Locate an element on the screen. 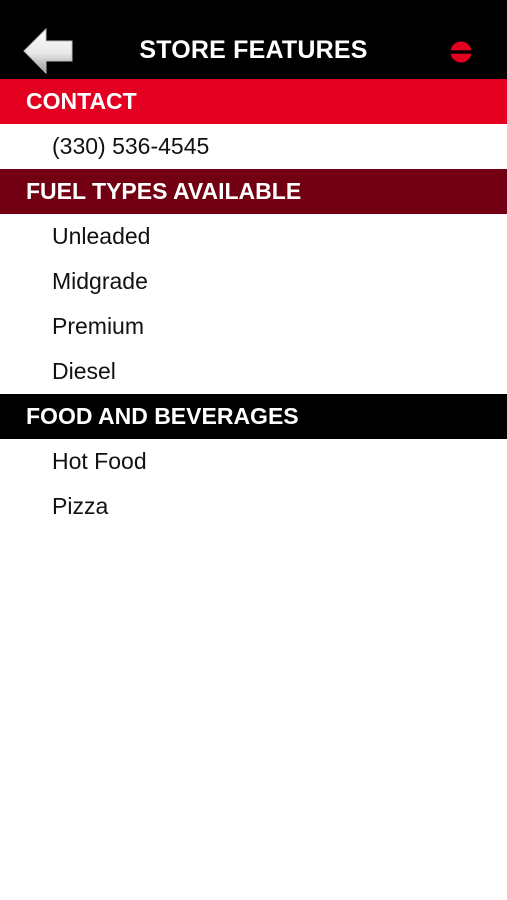 This screenshot has height=900, width=507. section-header-food-beverages: FOOD AND BEVERAGES is located at coordinates (253, 416).